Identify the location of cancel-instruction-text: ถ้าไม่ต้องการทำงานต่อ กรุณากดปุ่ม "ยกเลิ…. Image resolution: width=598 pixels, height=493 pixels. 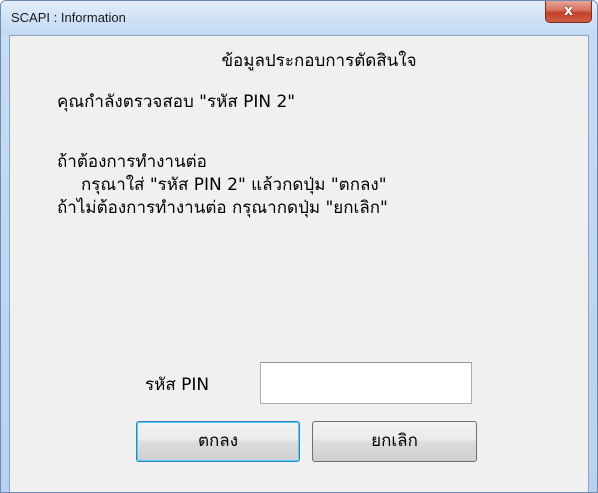
(222, 208).